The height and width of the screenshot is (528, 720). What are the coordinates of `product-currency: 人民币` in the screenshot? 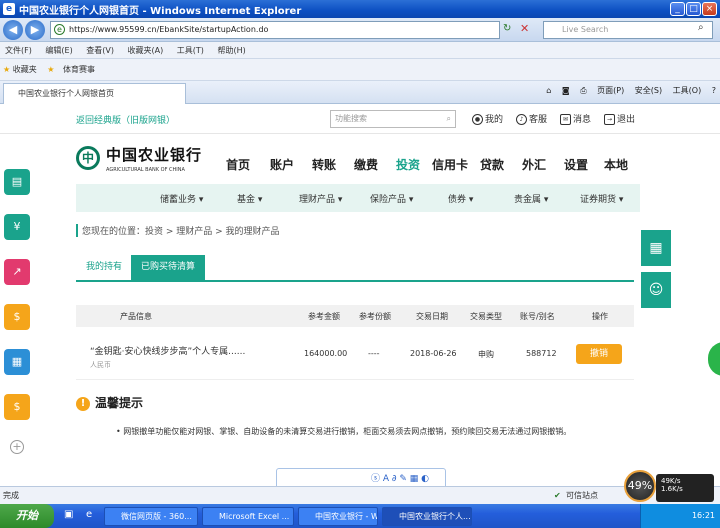 It's located at (100, 365).